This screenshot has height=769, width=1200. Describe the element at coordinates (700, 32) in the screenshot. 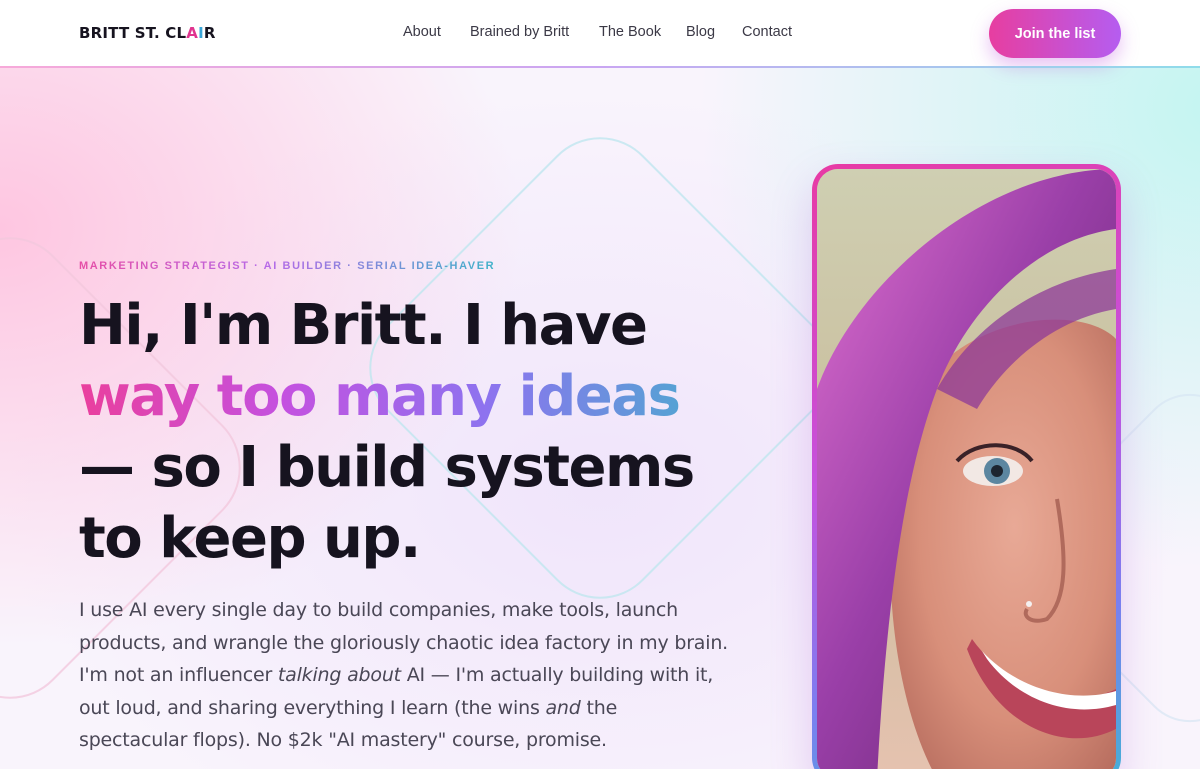

I see `nav-link-blog: Blog` at that location.